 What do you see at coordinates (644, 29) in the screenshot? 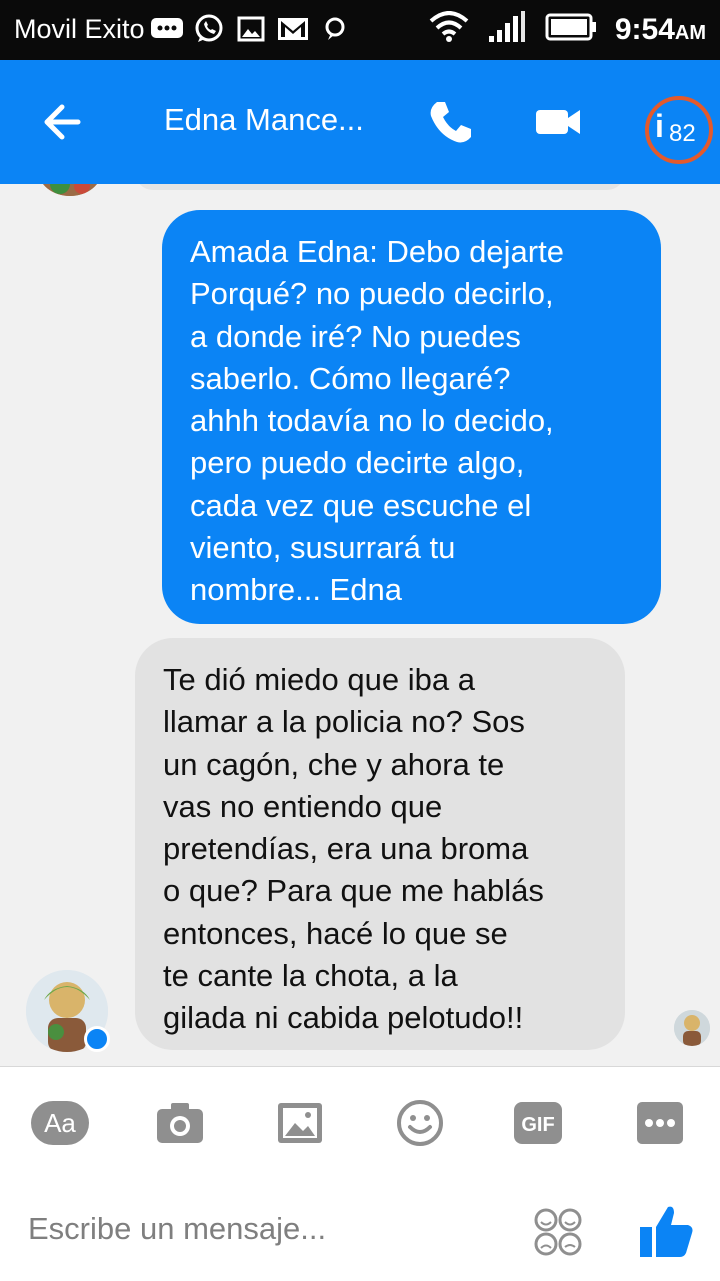
I see `clock-time: 9:54` at bounding box center [644, 29].